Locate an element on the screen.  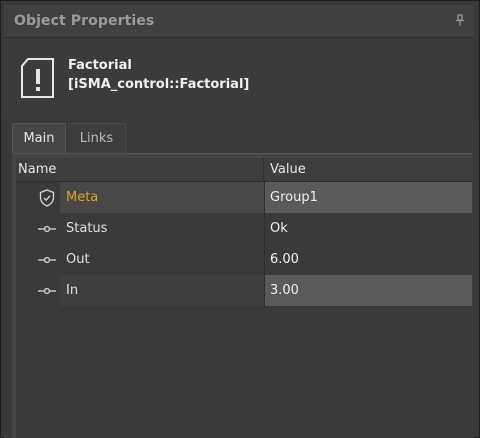
property-name: Out is located at coordinates (162, 259).